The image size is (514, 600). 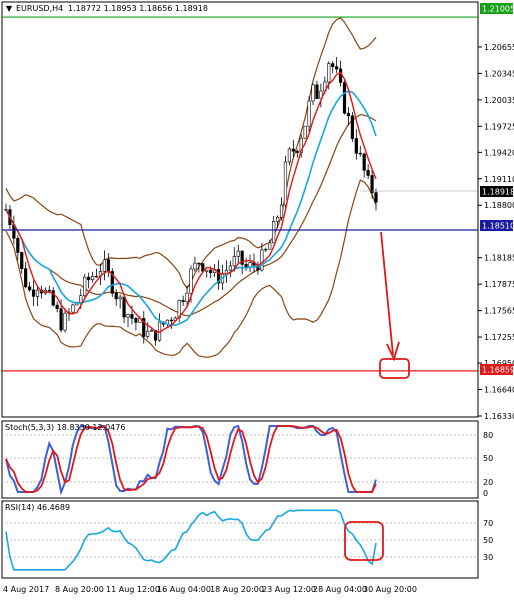 What do you see at coordinates (499, 416) in the screenshot?
I see `price-tick-label: 1.16330` at bounding box center [499, 416].